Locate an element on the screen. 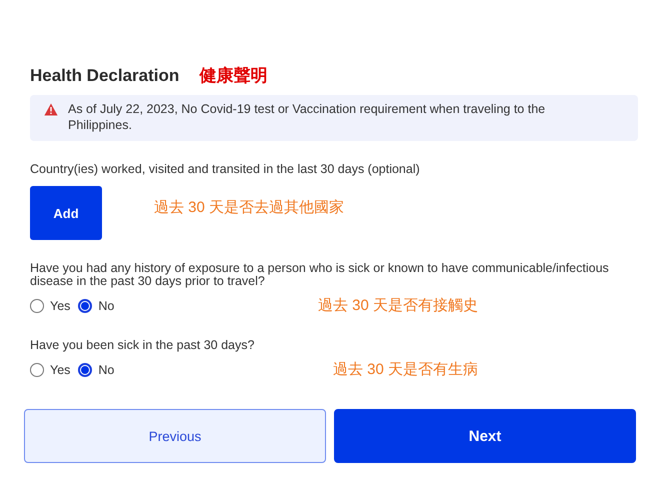 The image size is (668, 483). question-text: Have you had any history of exposure to a person who is sick or known to have communicable/infectious disease in the past 30 days prior to travel? is located at coordinates (320, 275).